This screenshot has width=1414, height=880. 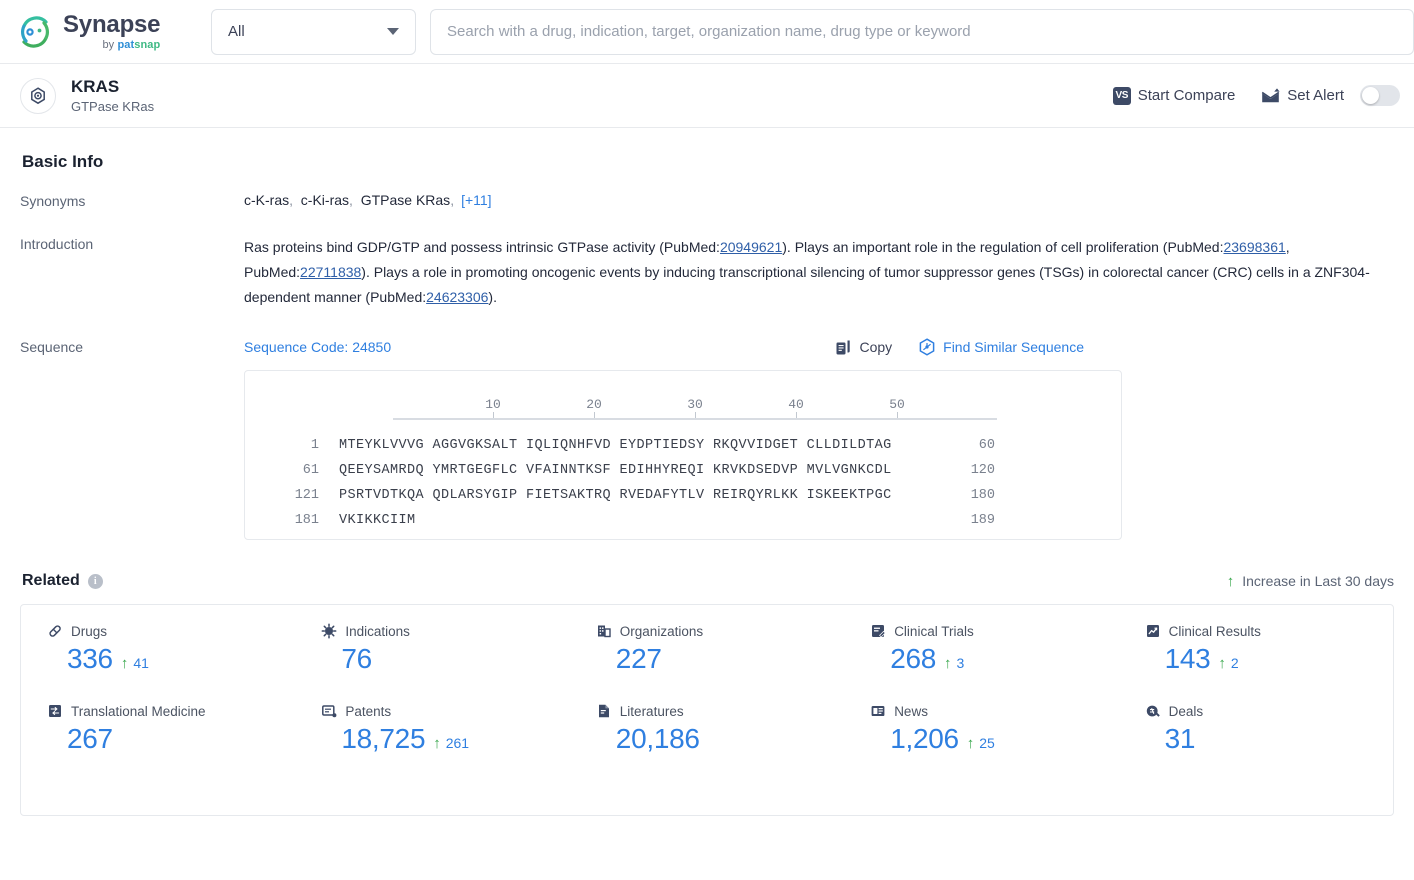 I want to click on patent-icon, so click(x=329, y=711).